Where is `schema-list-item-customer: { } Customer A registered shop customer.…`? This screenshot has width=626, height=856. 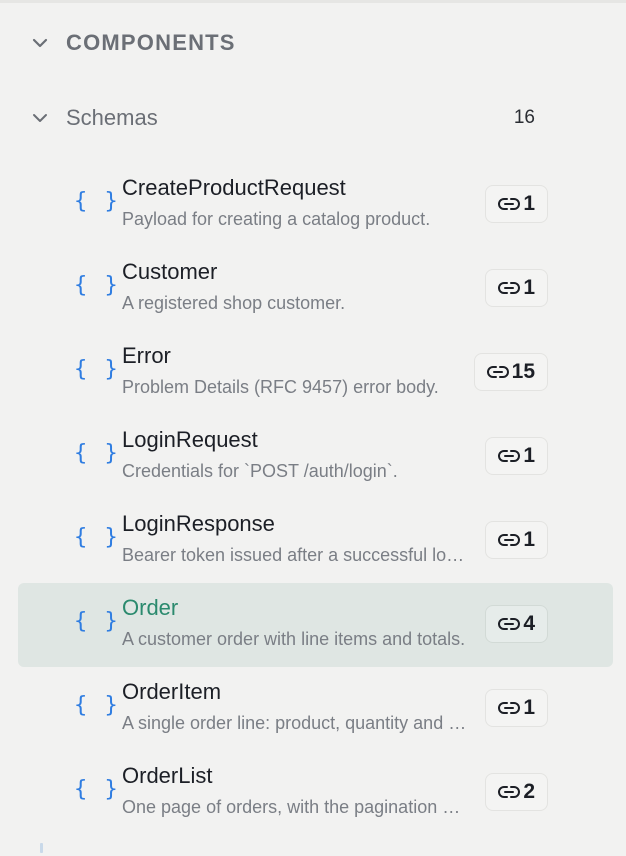
schema-list-item-customer: { } Customer A registered shop customer.… is located at coordinates (315, 289).